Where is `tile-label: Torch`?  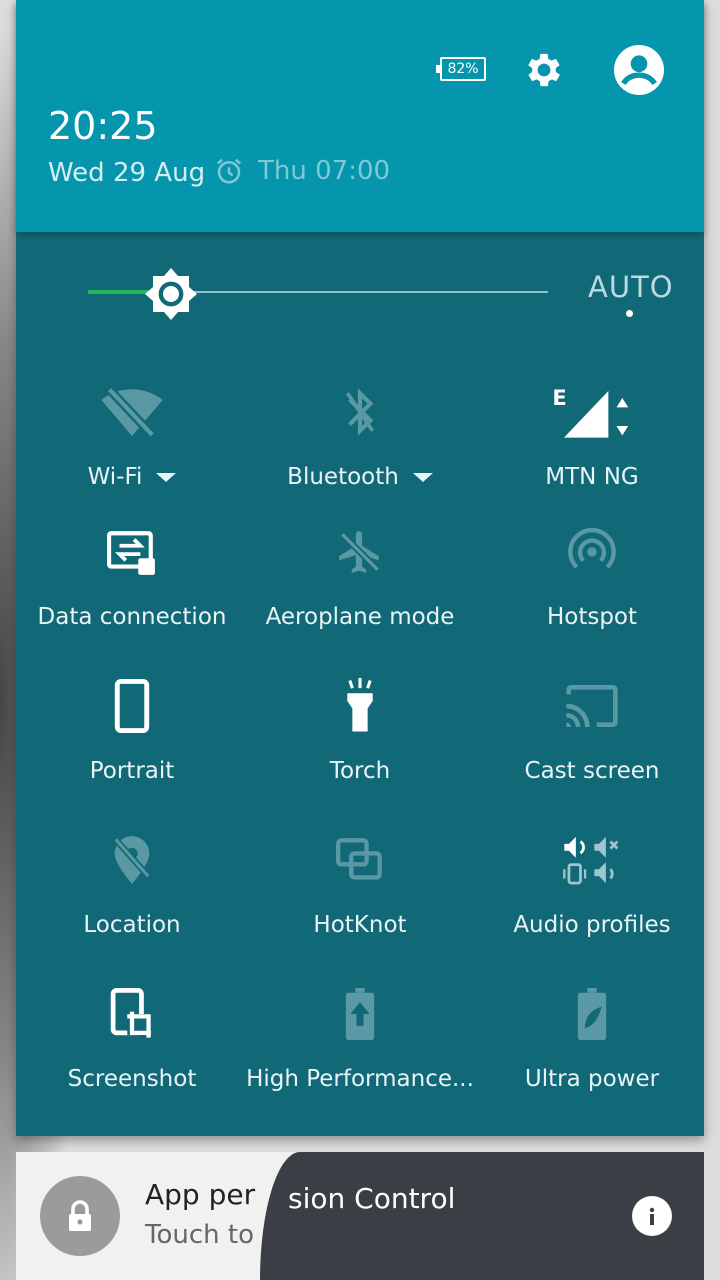 tile-label: Torch is located at coordinates (360, 771).